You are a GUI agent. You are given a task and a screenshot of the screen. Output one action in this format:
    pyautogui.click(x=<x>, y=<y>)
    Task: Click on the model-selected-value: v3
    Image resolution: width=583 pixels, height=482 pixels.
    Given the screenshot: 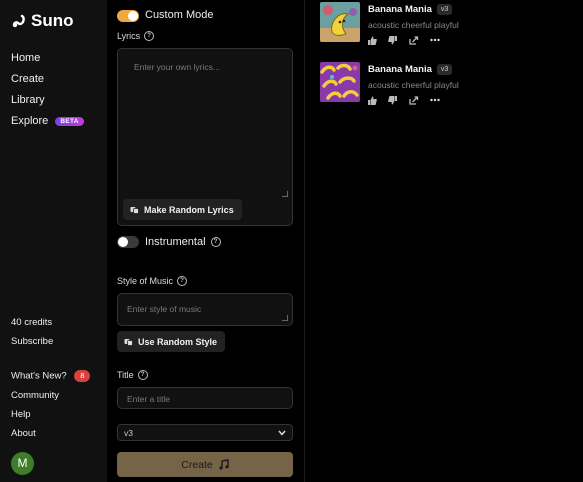 What is the action you would take?
    pyautogui.click(x=128, y=433)
    